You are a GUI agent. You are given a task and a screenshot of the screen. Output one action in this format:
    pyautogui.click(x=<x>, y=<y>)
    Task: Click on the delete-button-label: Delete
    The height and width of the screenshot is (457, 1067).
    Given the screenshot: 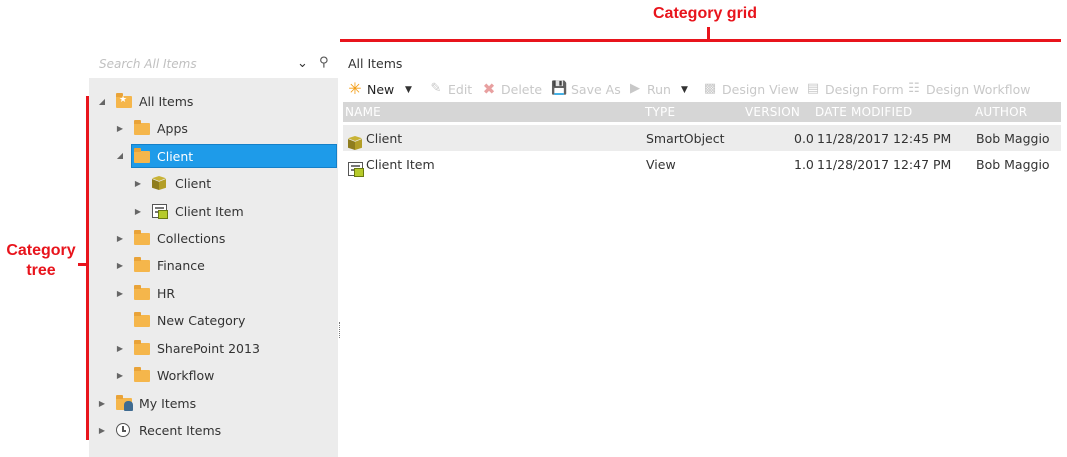 What is the action you would take?
    pyautogui.click(x=522, y=89)
    